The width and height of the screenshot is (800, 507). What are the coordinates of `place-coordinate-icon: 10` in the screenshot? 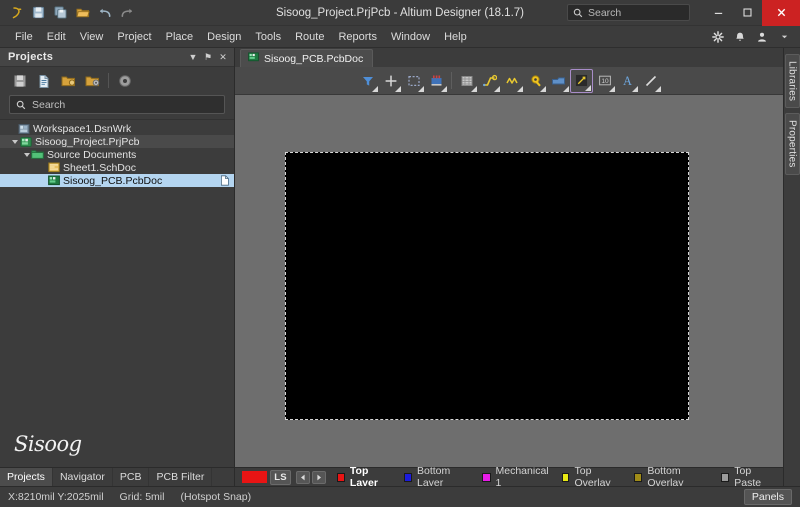 It's located at (604, 81).